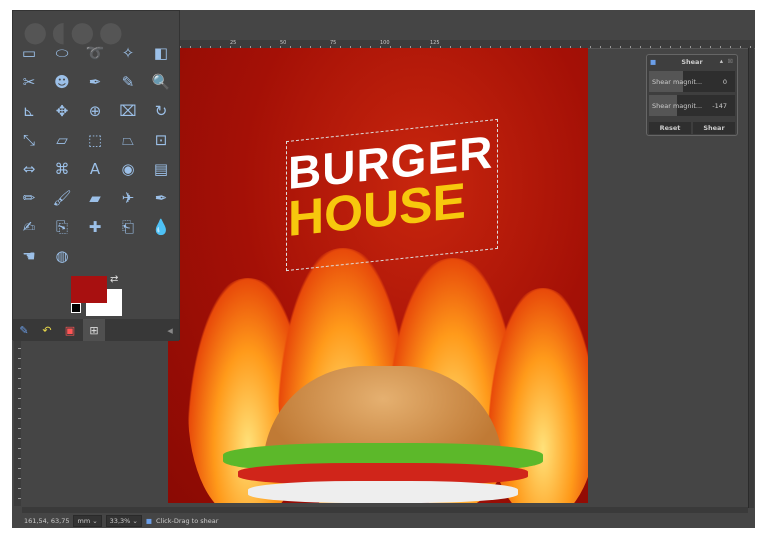  I want to click on zoom-select: 33,3% ⌄, so click(123, 520).